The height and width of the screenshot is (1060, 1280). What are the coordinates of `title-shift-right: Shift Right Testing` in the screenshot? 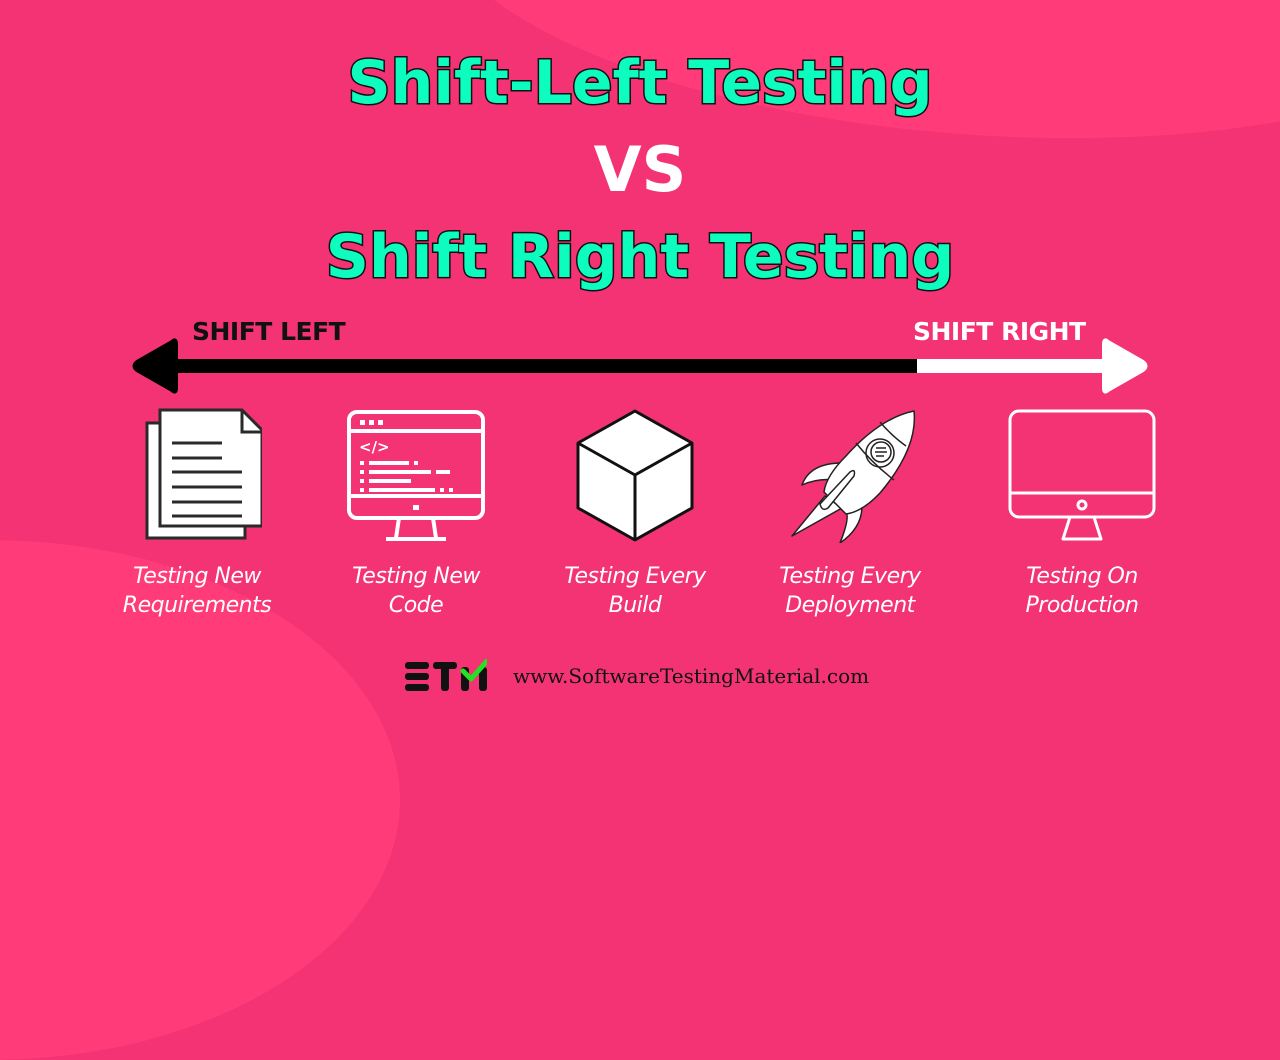 It's located at (639, 257).